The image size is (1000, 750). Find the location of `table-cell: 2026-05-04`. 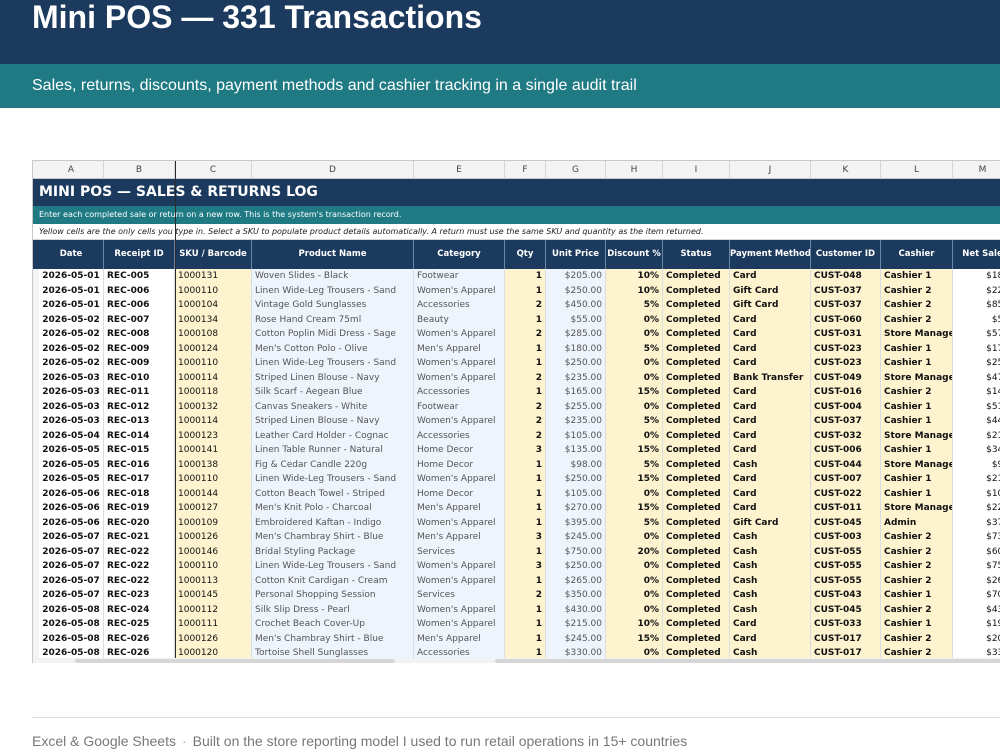

table-cell: 2026-05-04 is located at coordinates (71, 435).